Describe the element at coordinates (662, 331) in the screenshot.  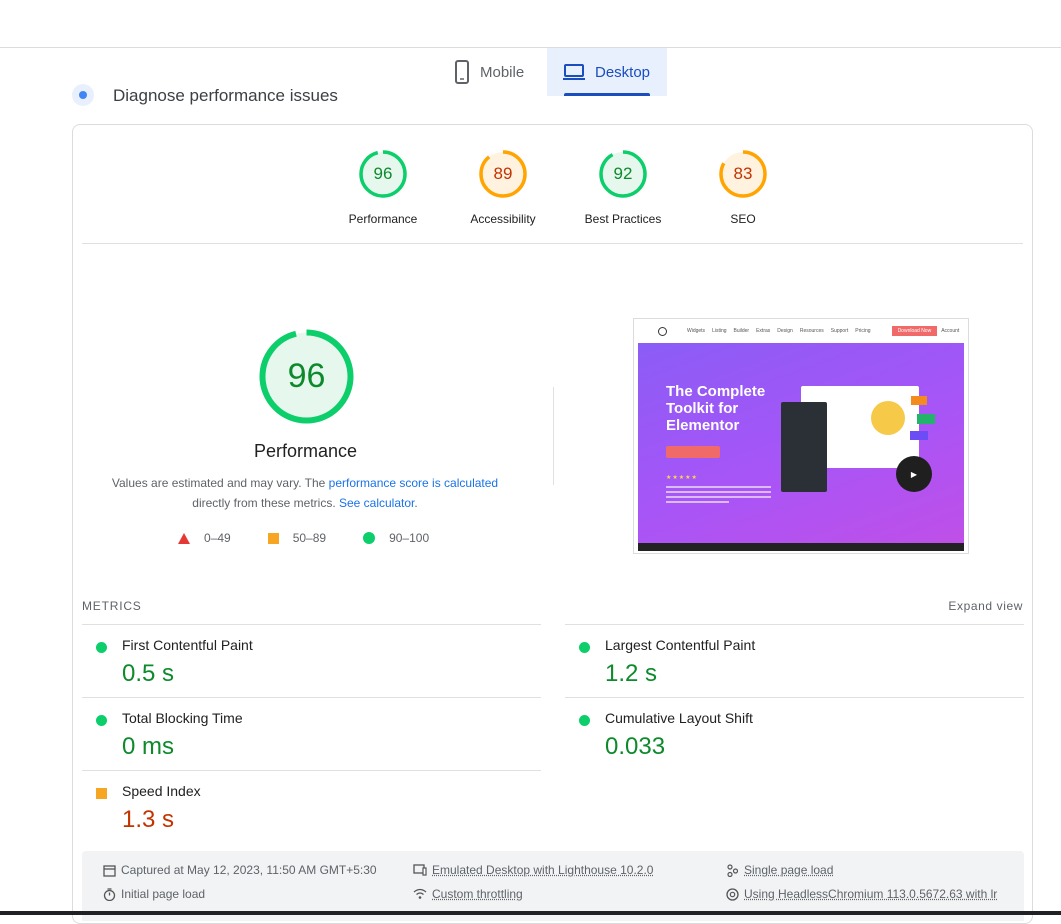
I see `screenshot-logo` at that location.